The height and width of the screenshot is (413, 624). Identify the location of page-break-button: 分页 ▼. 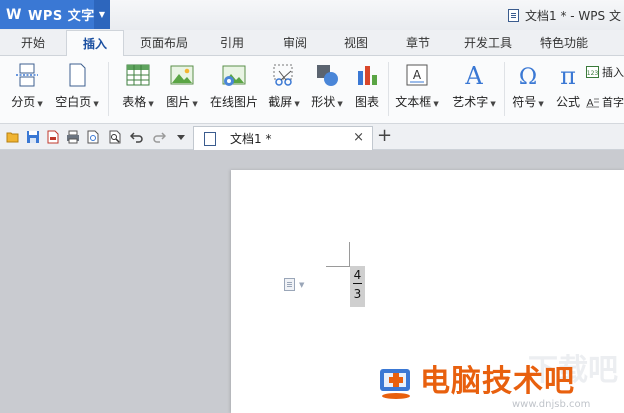
(27, 90).